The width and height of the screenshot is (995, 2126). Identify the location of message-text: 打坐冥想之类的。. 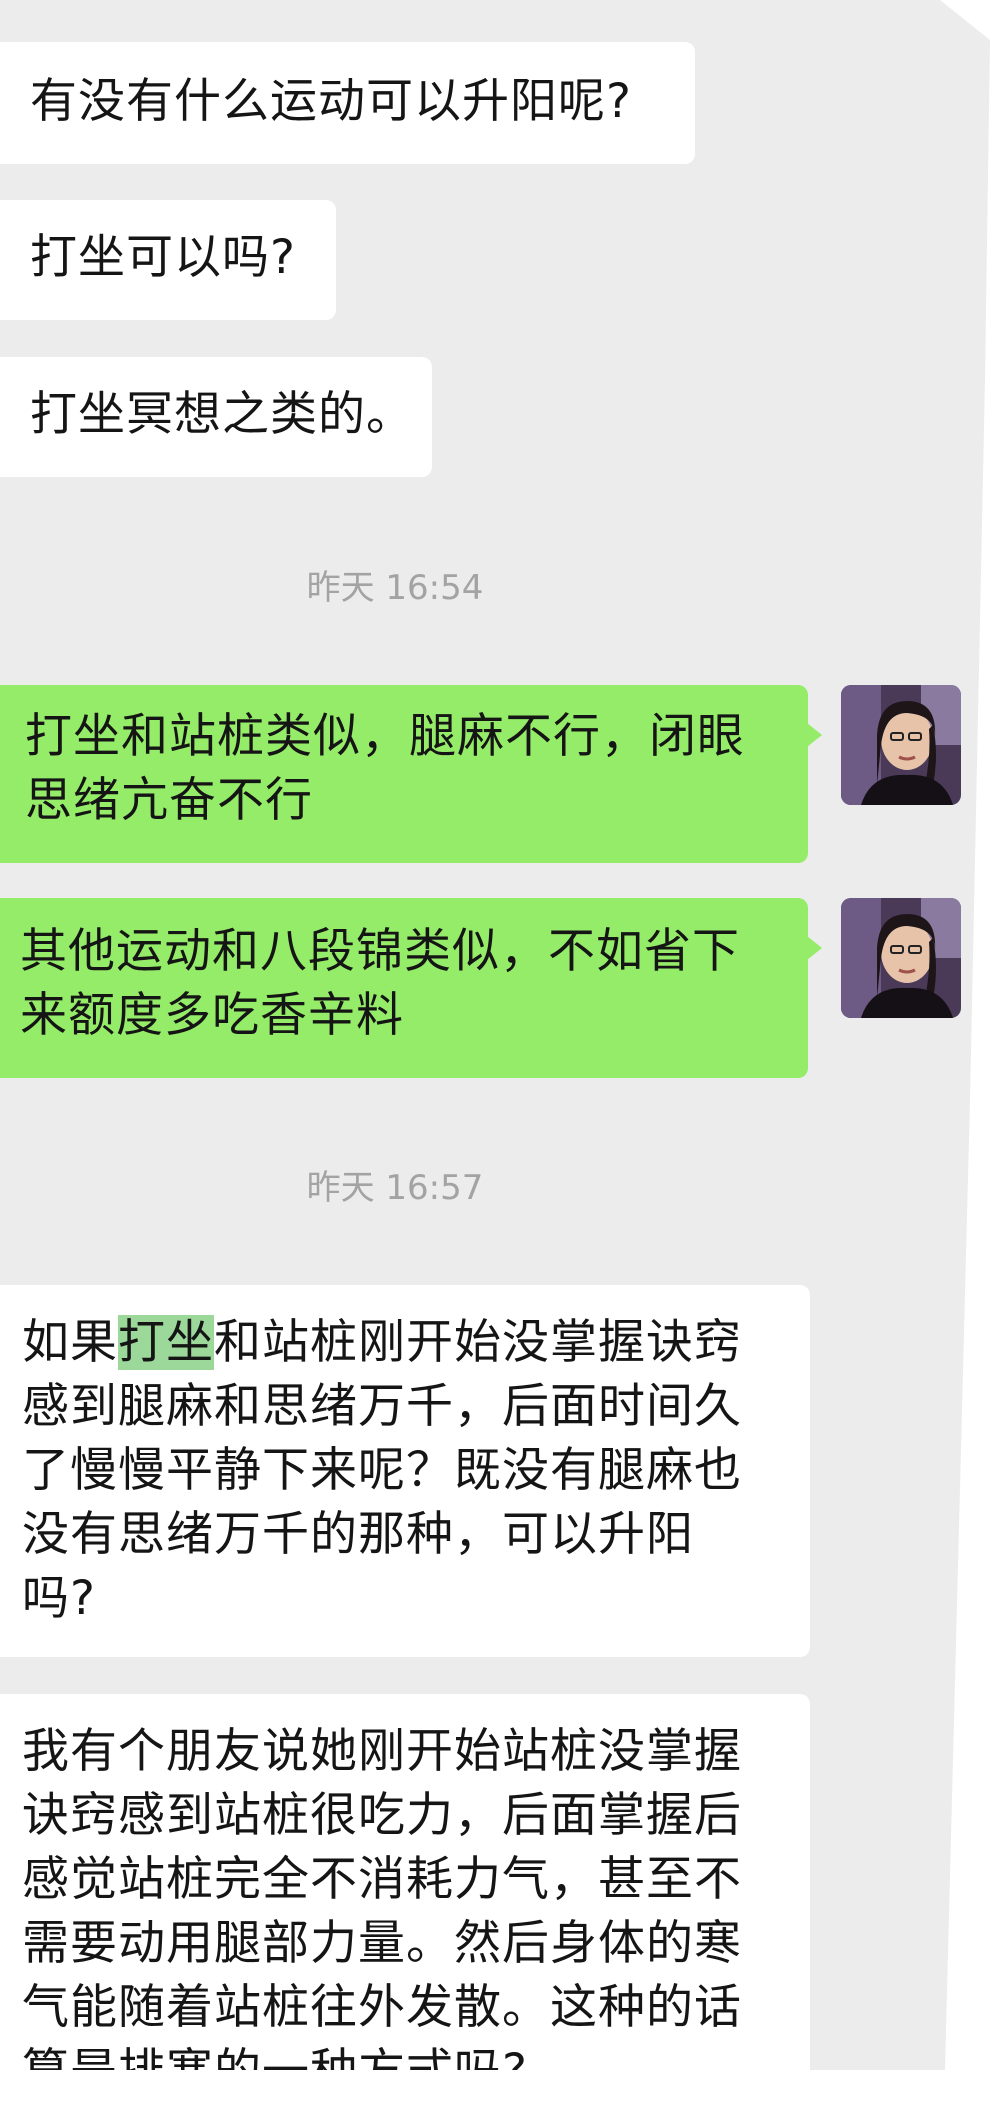
(222, 414).